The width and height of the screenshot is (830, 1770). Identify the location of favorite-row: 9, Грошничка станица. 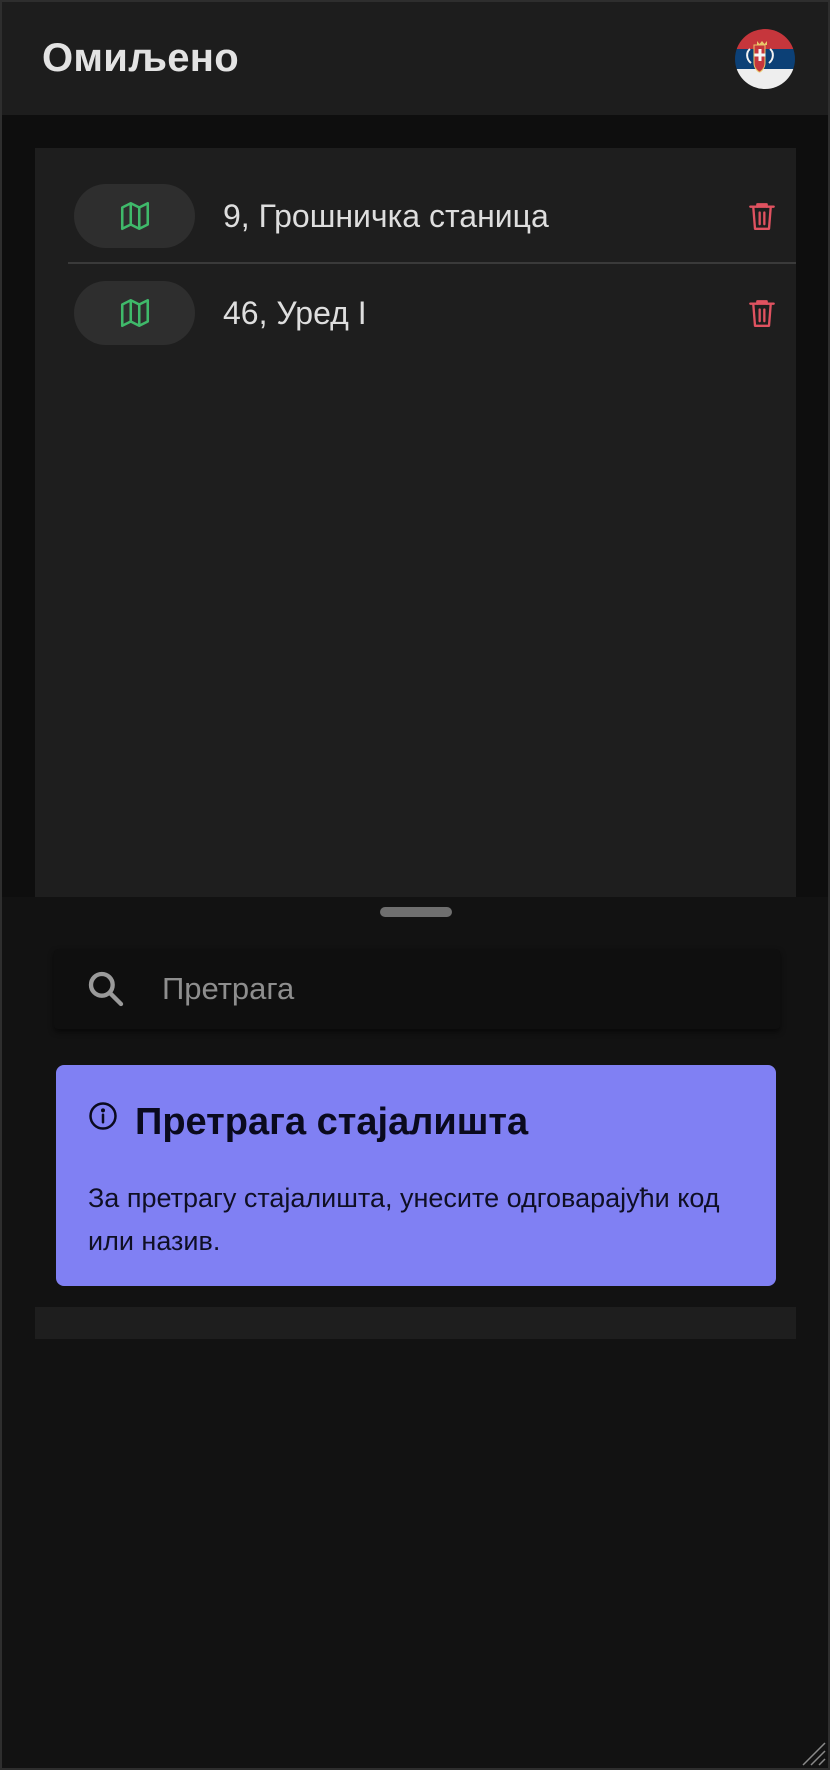
(432, 216).